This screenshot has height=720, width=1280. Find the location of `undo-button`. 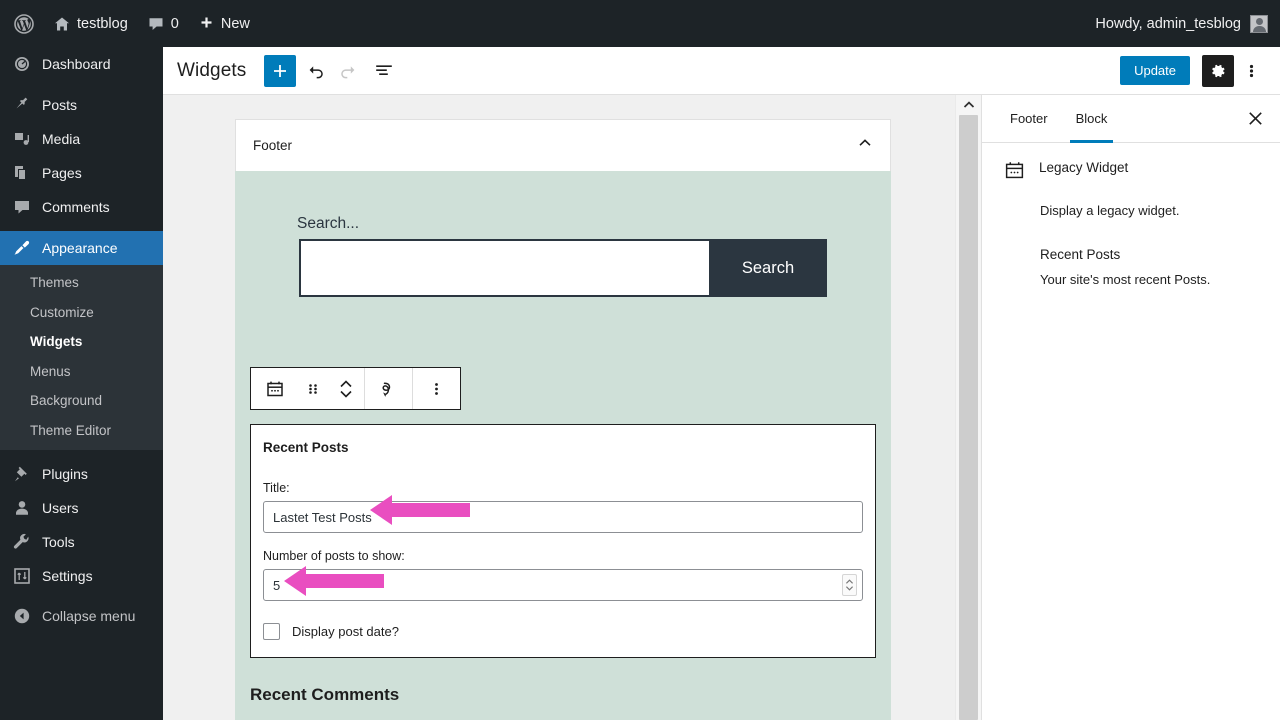

undo-button is located at coordinates (316, 71).